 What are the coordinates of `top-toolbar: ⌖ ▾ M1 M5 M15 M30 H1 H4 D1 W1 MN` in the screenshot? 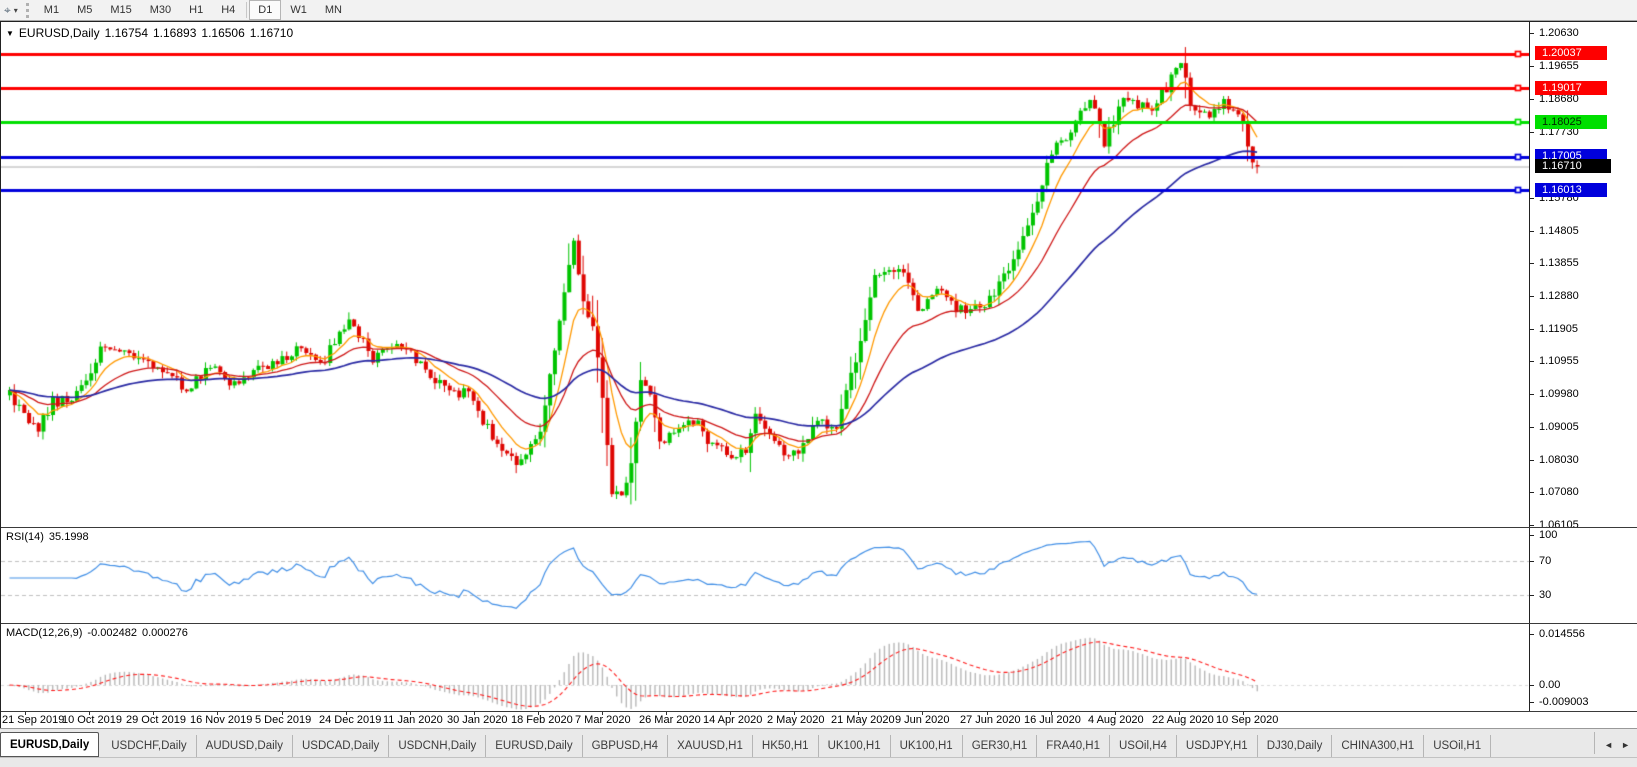 It's located at (818, 10).